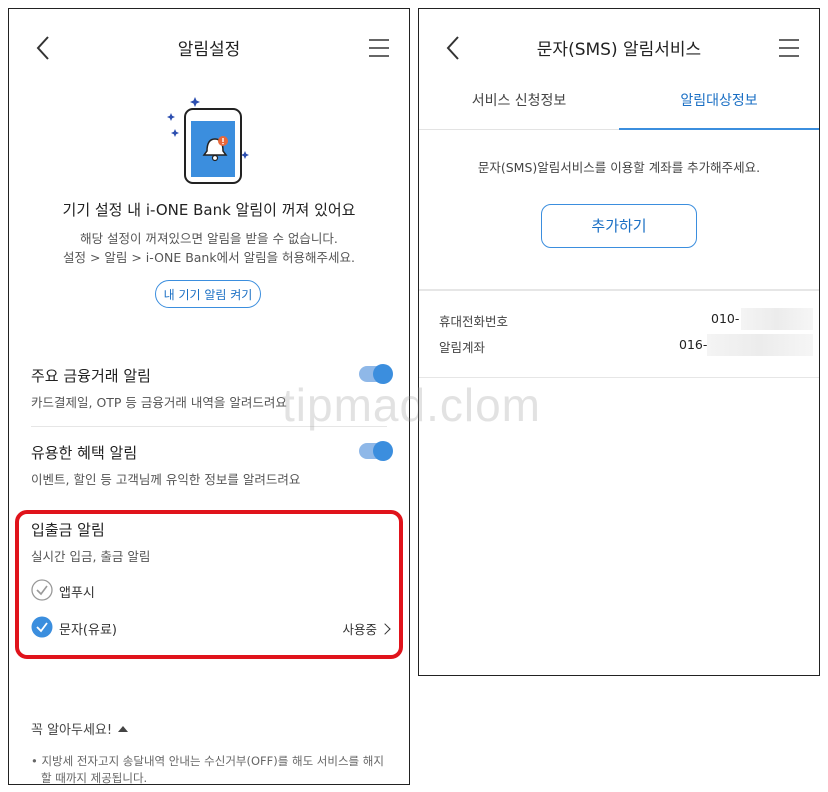  Describe the element at coordinates (359, 629) in the screenshot. I see `in-use-status: 사용중` at that location.